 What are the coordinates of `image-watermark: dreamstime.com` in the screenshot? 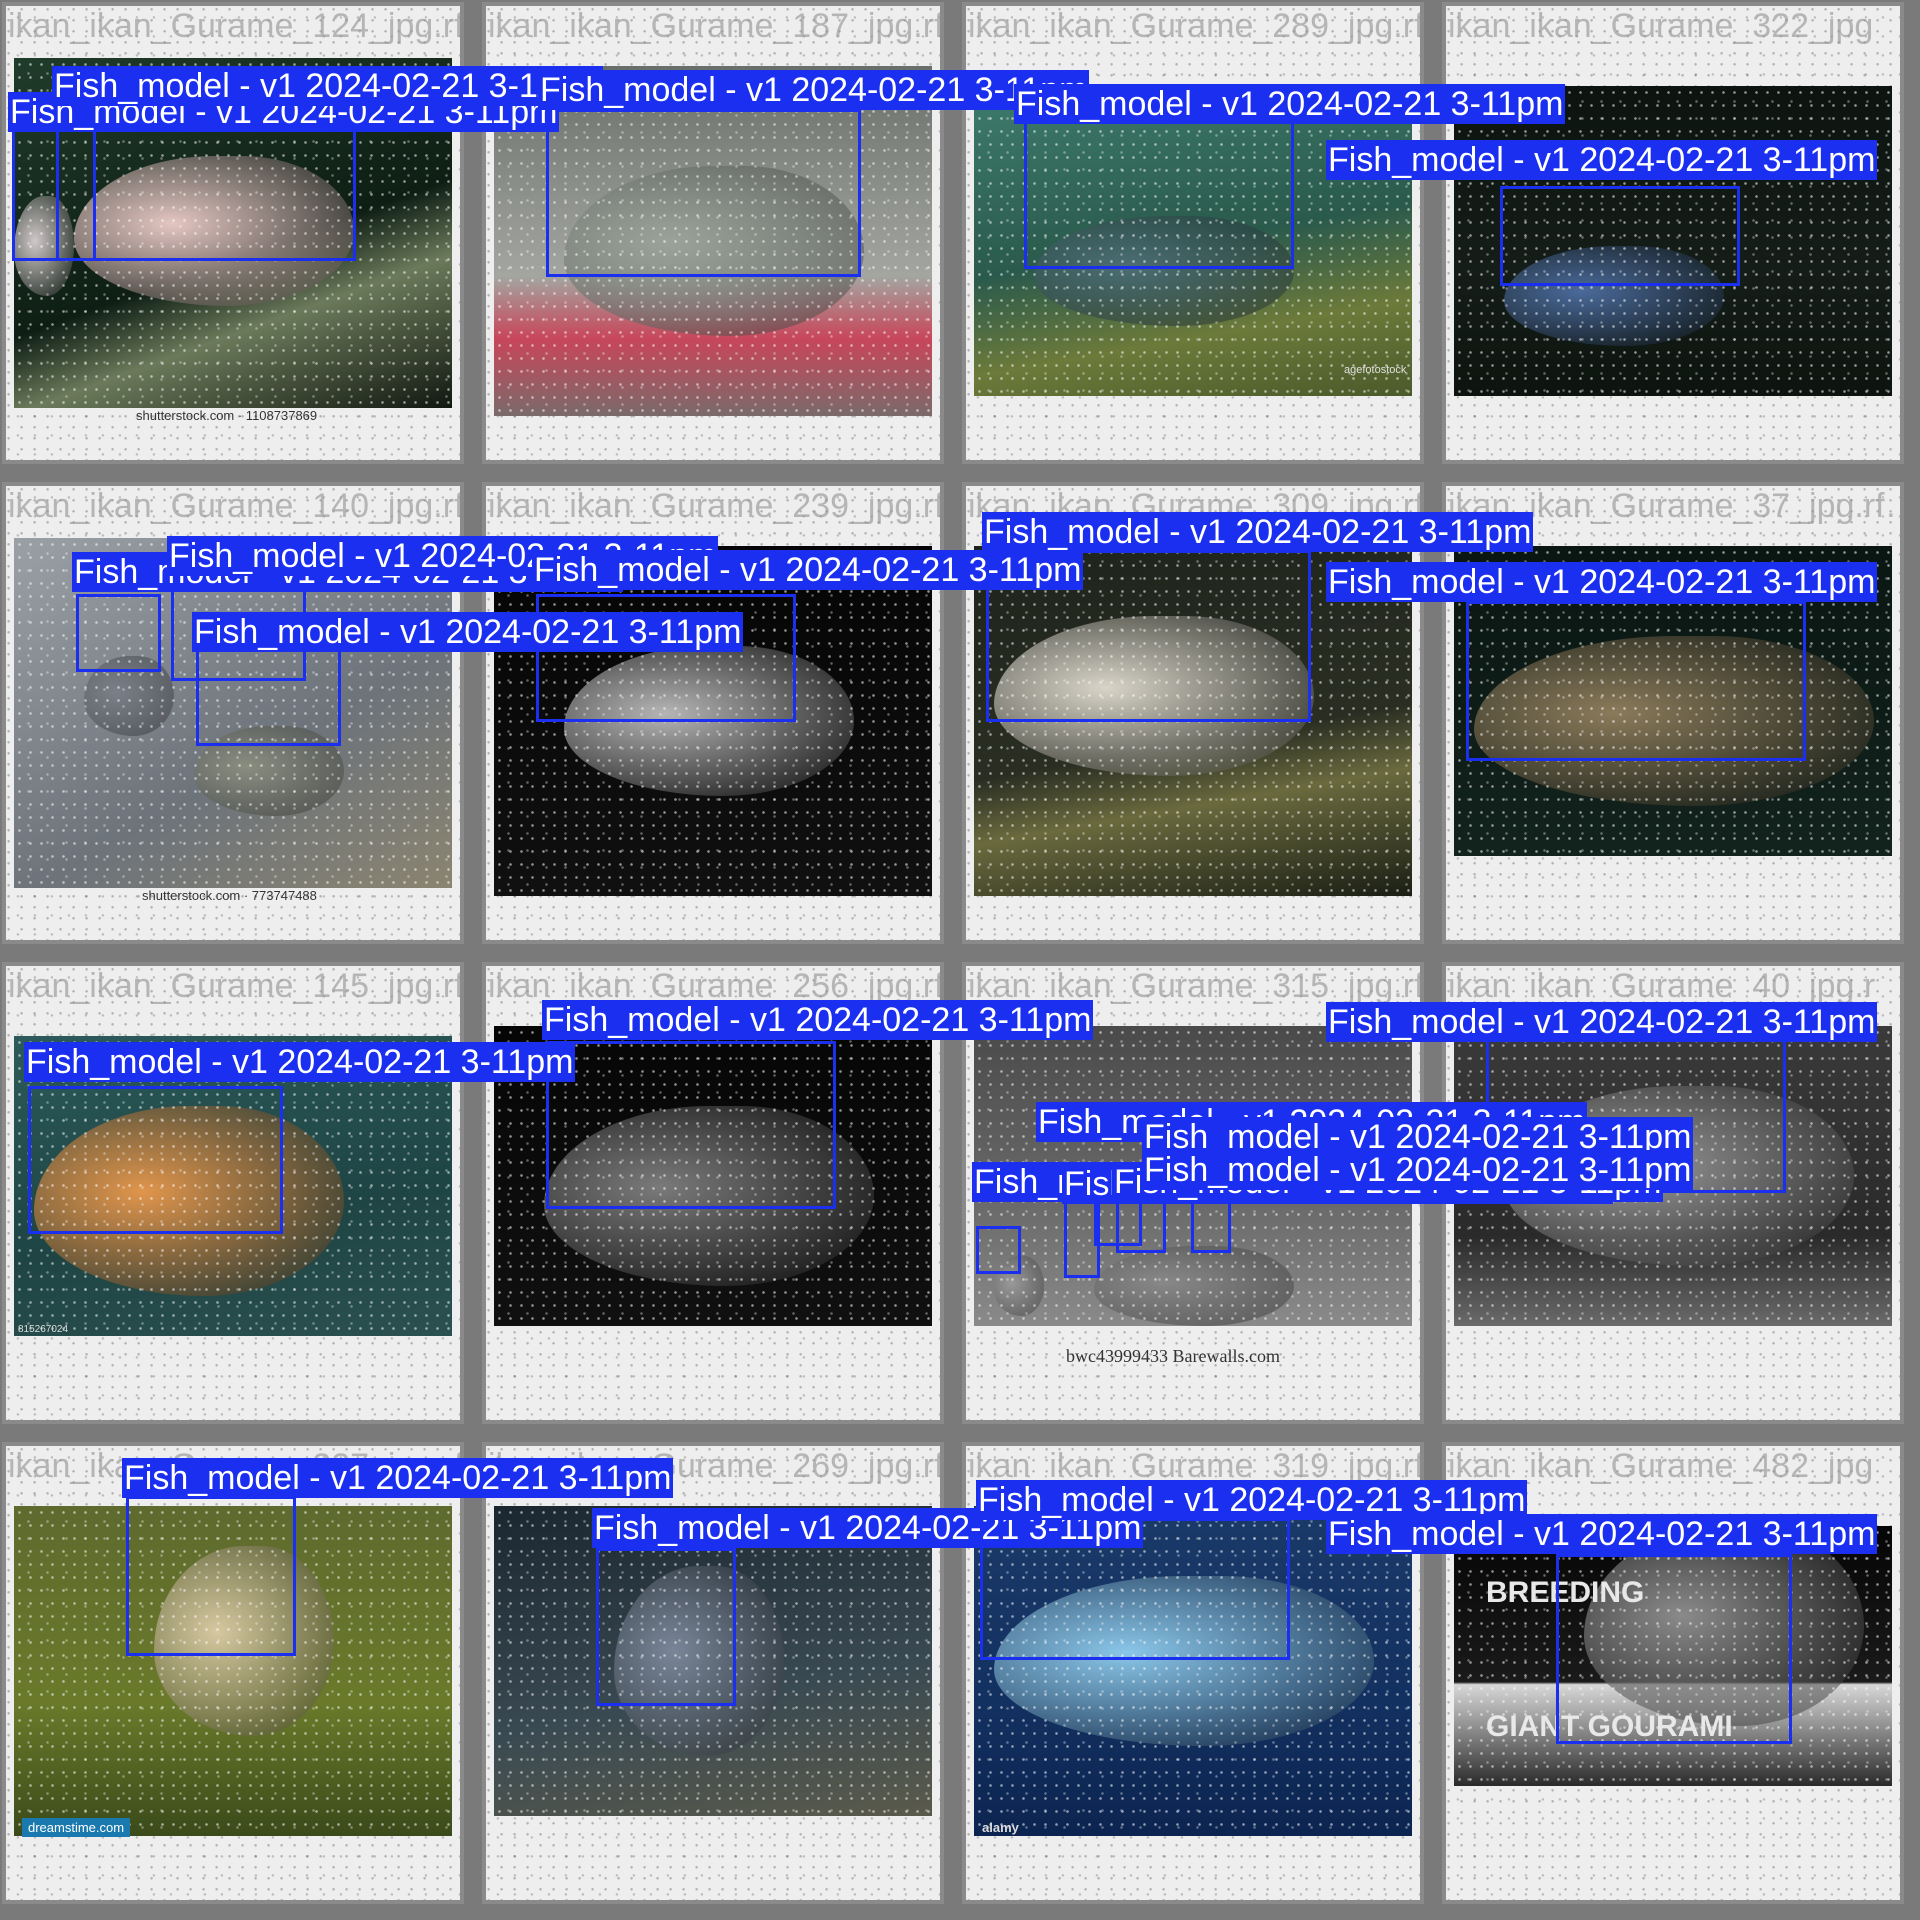 It's located at (76, 1827).